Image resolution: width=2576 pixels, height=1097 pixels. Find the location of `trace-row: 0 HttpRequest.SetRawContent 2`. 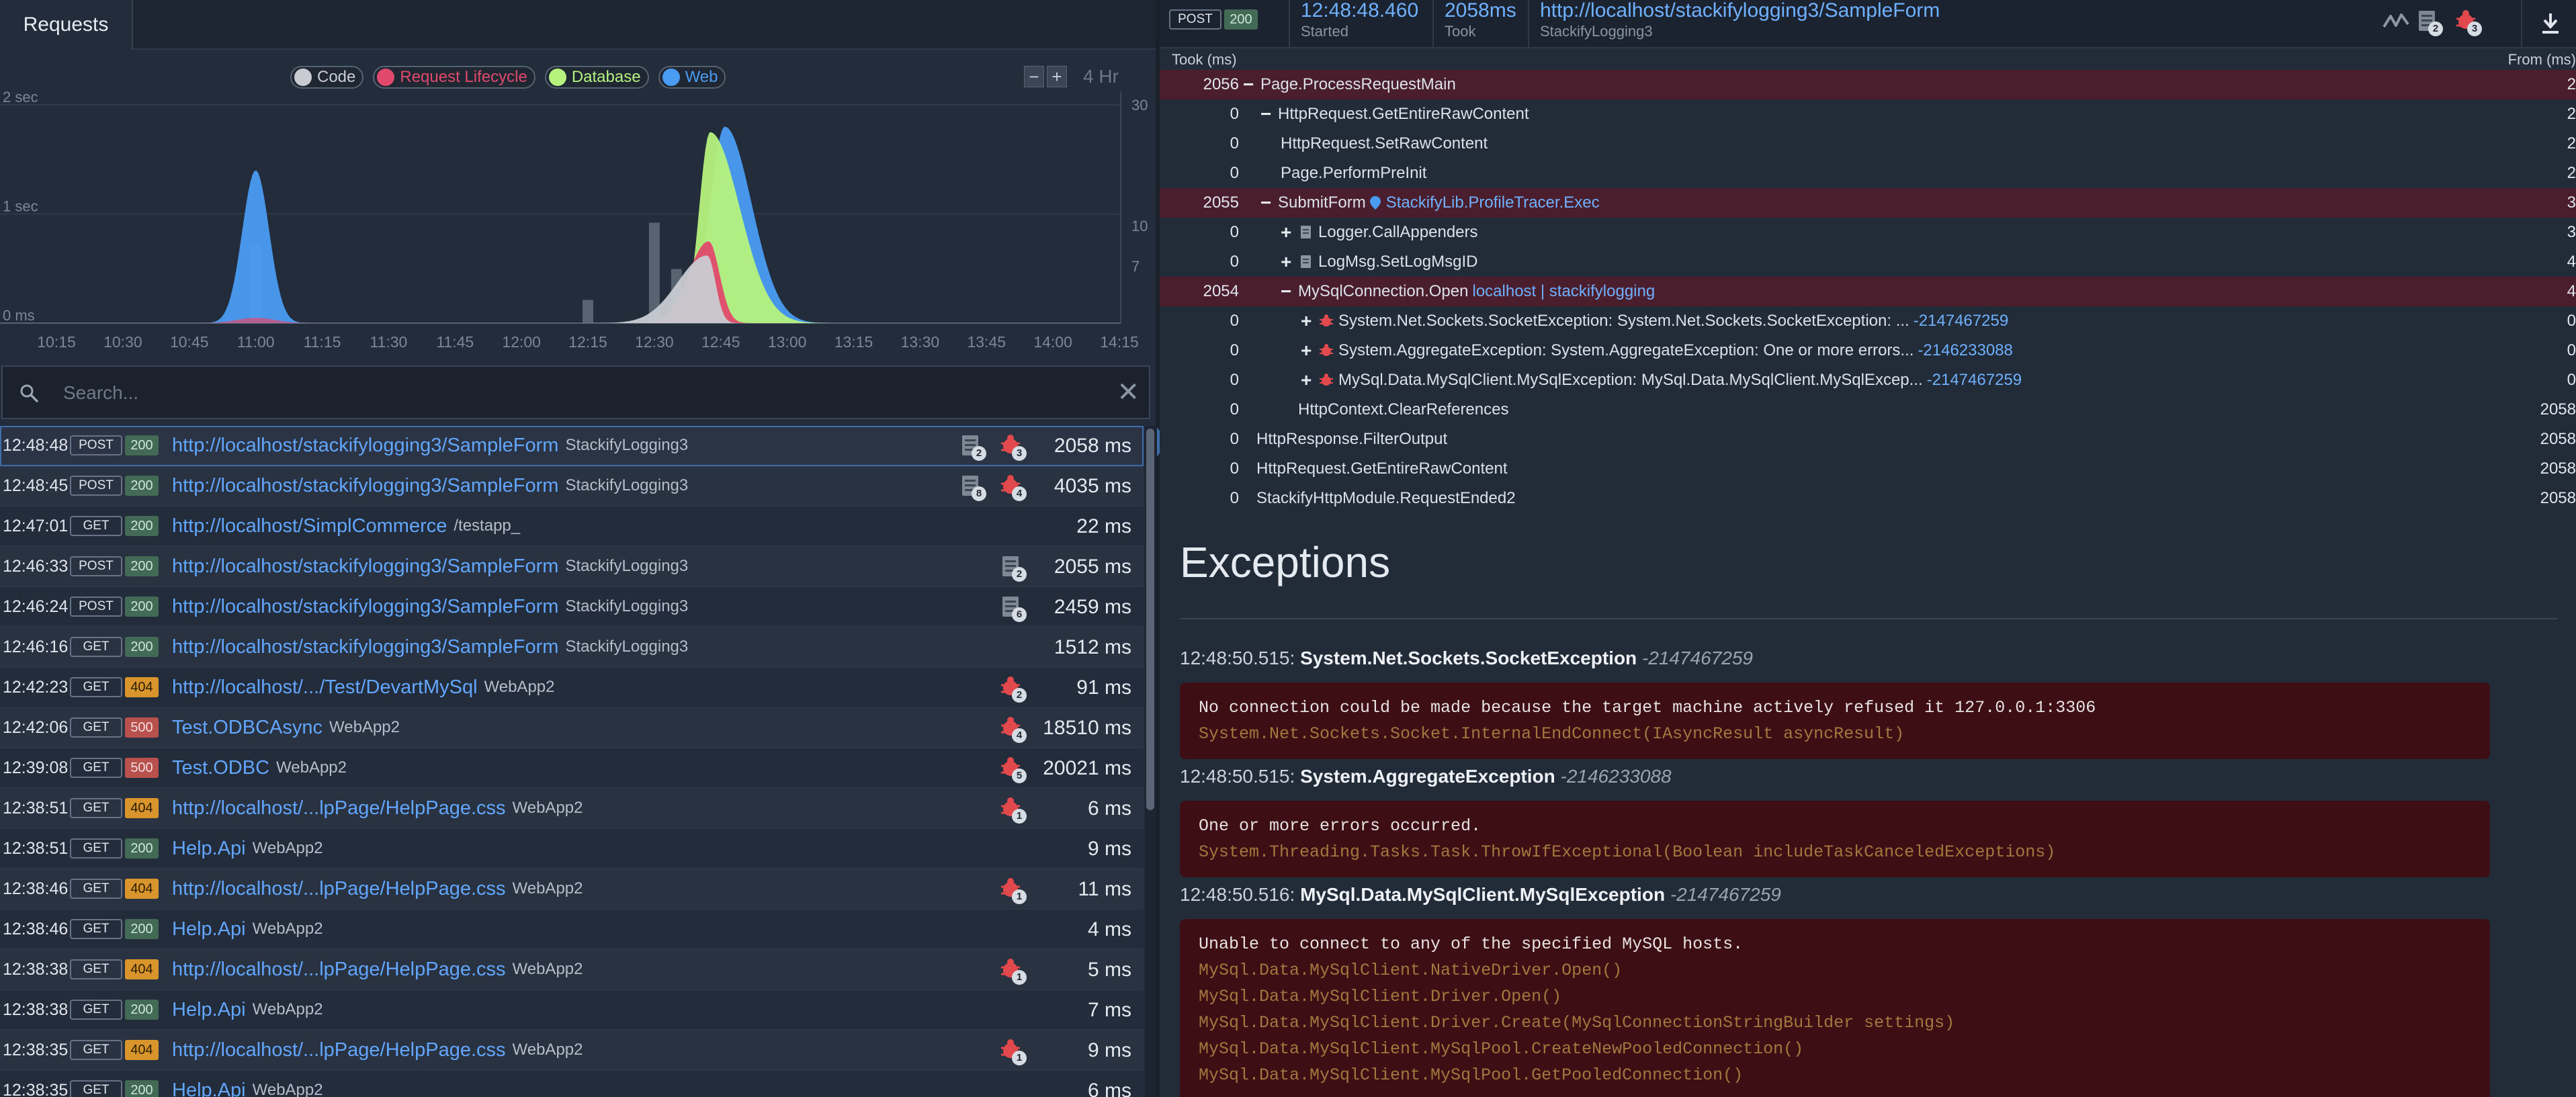

trace-row: 0 HttpRequest.SetRawContent 2 is located at coordinates (1868, 144).